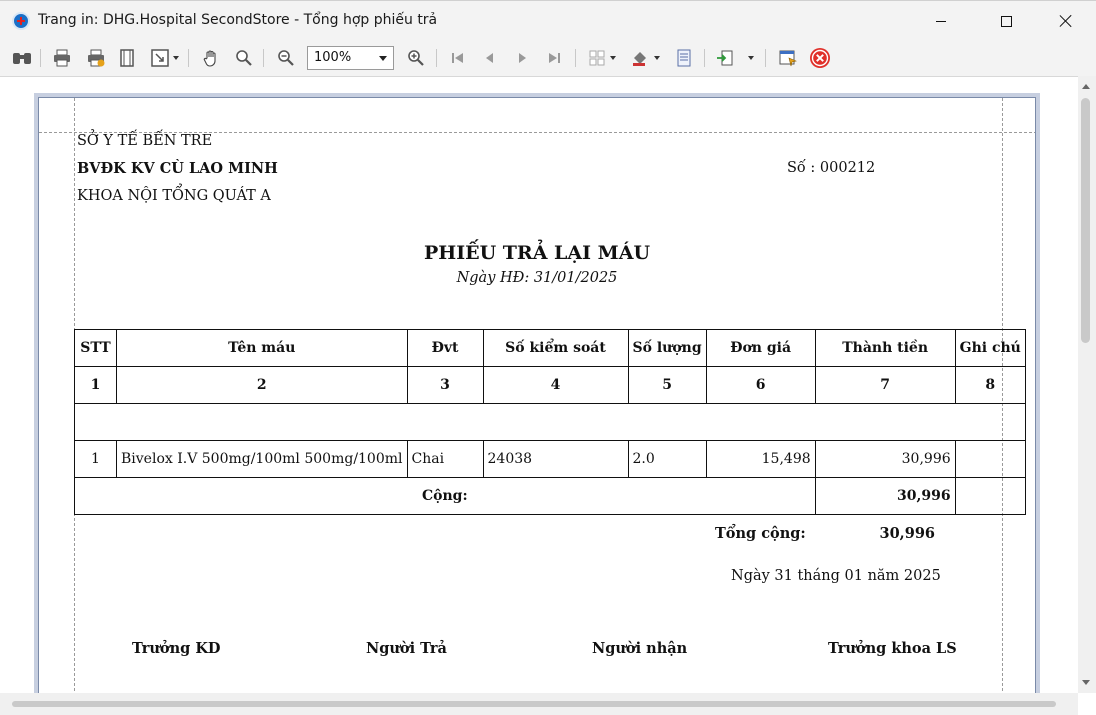  I want to click on group-row, so click(550, 422).